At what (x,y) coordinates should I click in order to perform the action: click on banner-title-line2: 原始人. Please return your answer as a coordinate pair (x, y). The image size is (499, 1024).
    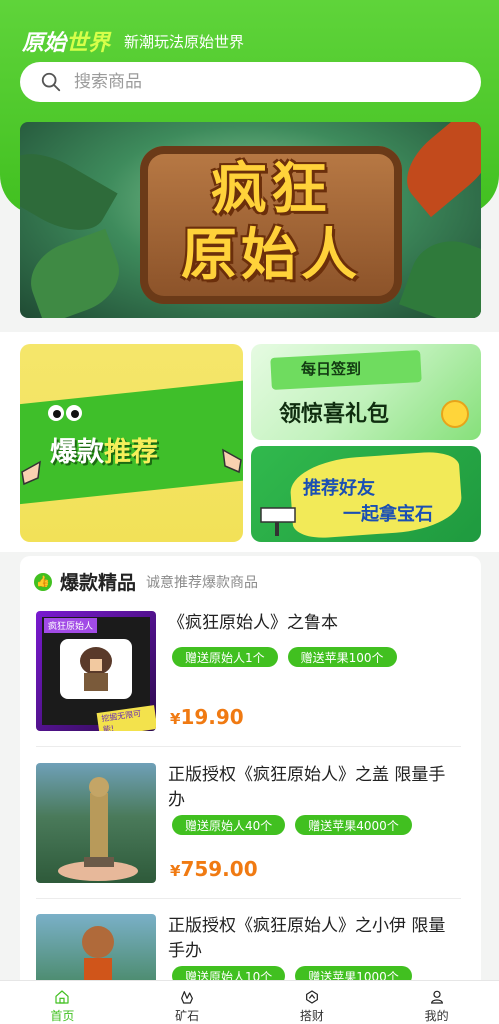
    Looking at the image, I should click on (271, 255).